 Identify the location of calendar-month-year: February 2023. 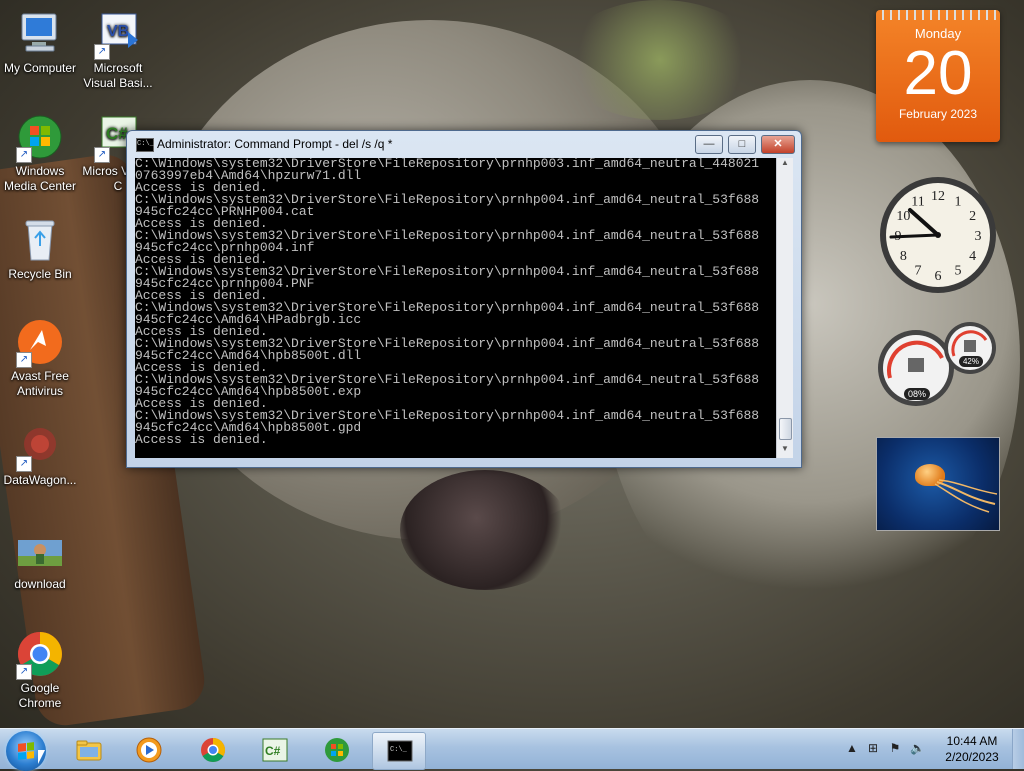
(938, 114).